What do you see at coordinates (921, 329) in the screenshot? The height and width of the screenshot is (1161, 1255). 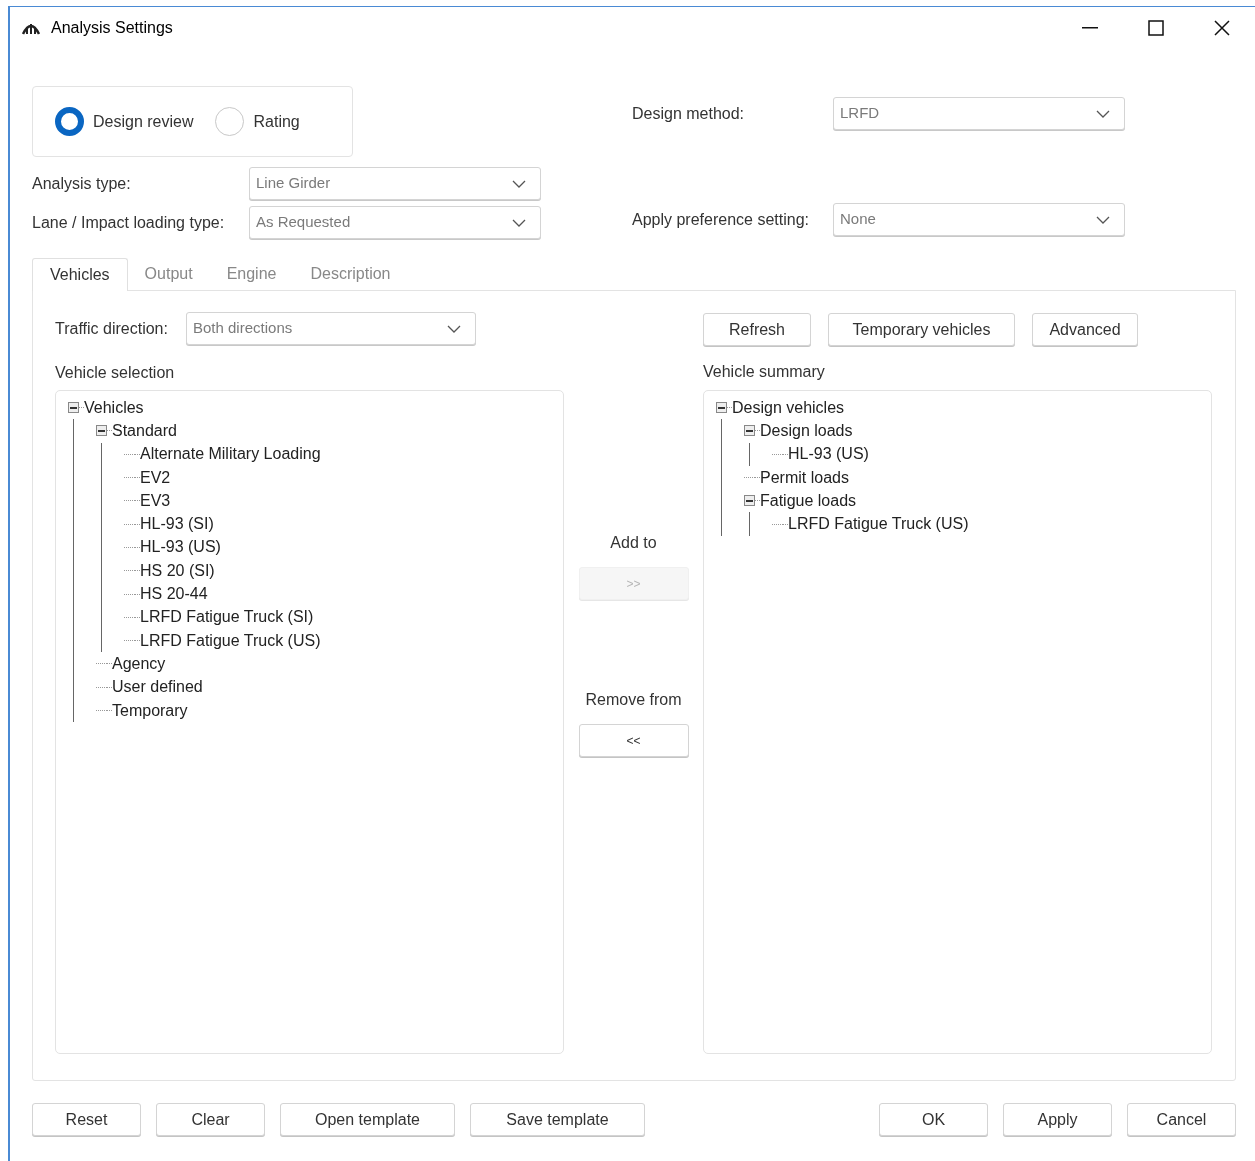 I see `push-button: Temporary vehicles` at bounding box center [921, 329].